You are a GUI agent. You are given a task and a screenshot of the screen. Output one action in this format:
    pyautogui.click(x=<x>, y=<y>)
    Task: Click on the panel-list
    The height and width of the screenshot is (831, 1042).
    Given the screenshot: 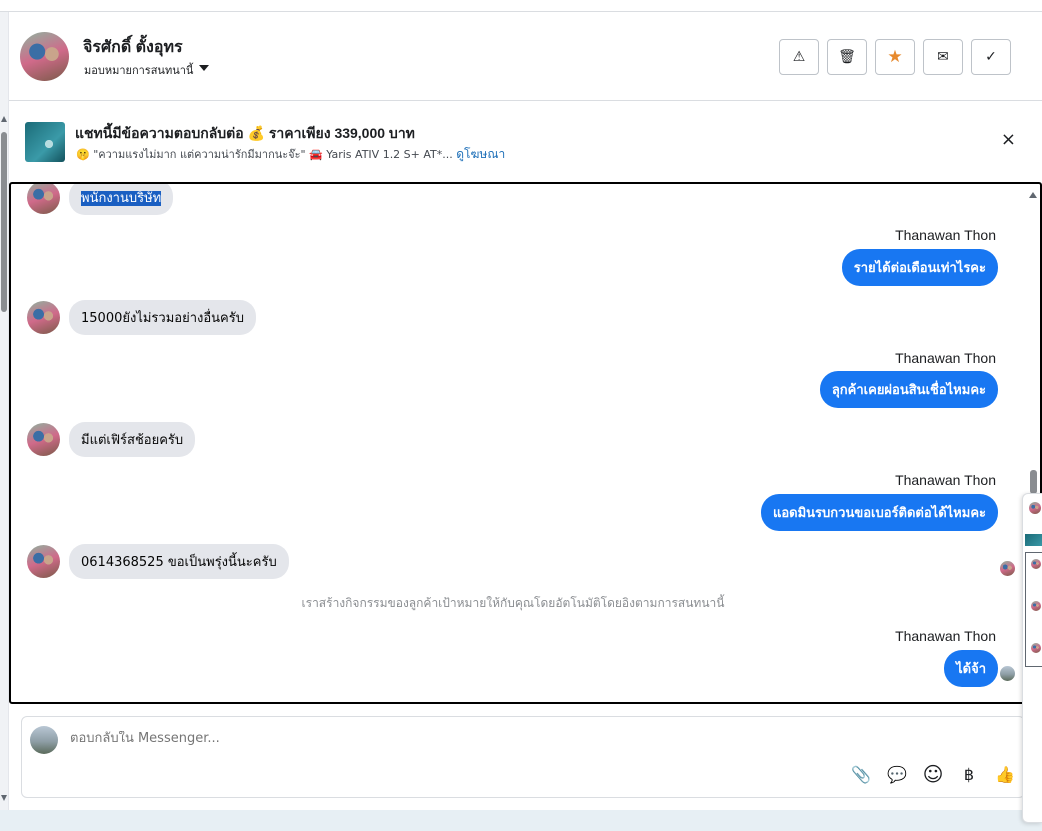 What is the action you would take?
    pyautogui.click(x=1033, y=609)
    